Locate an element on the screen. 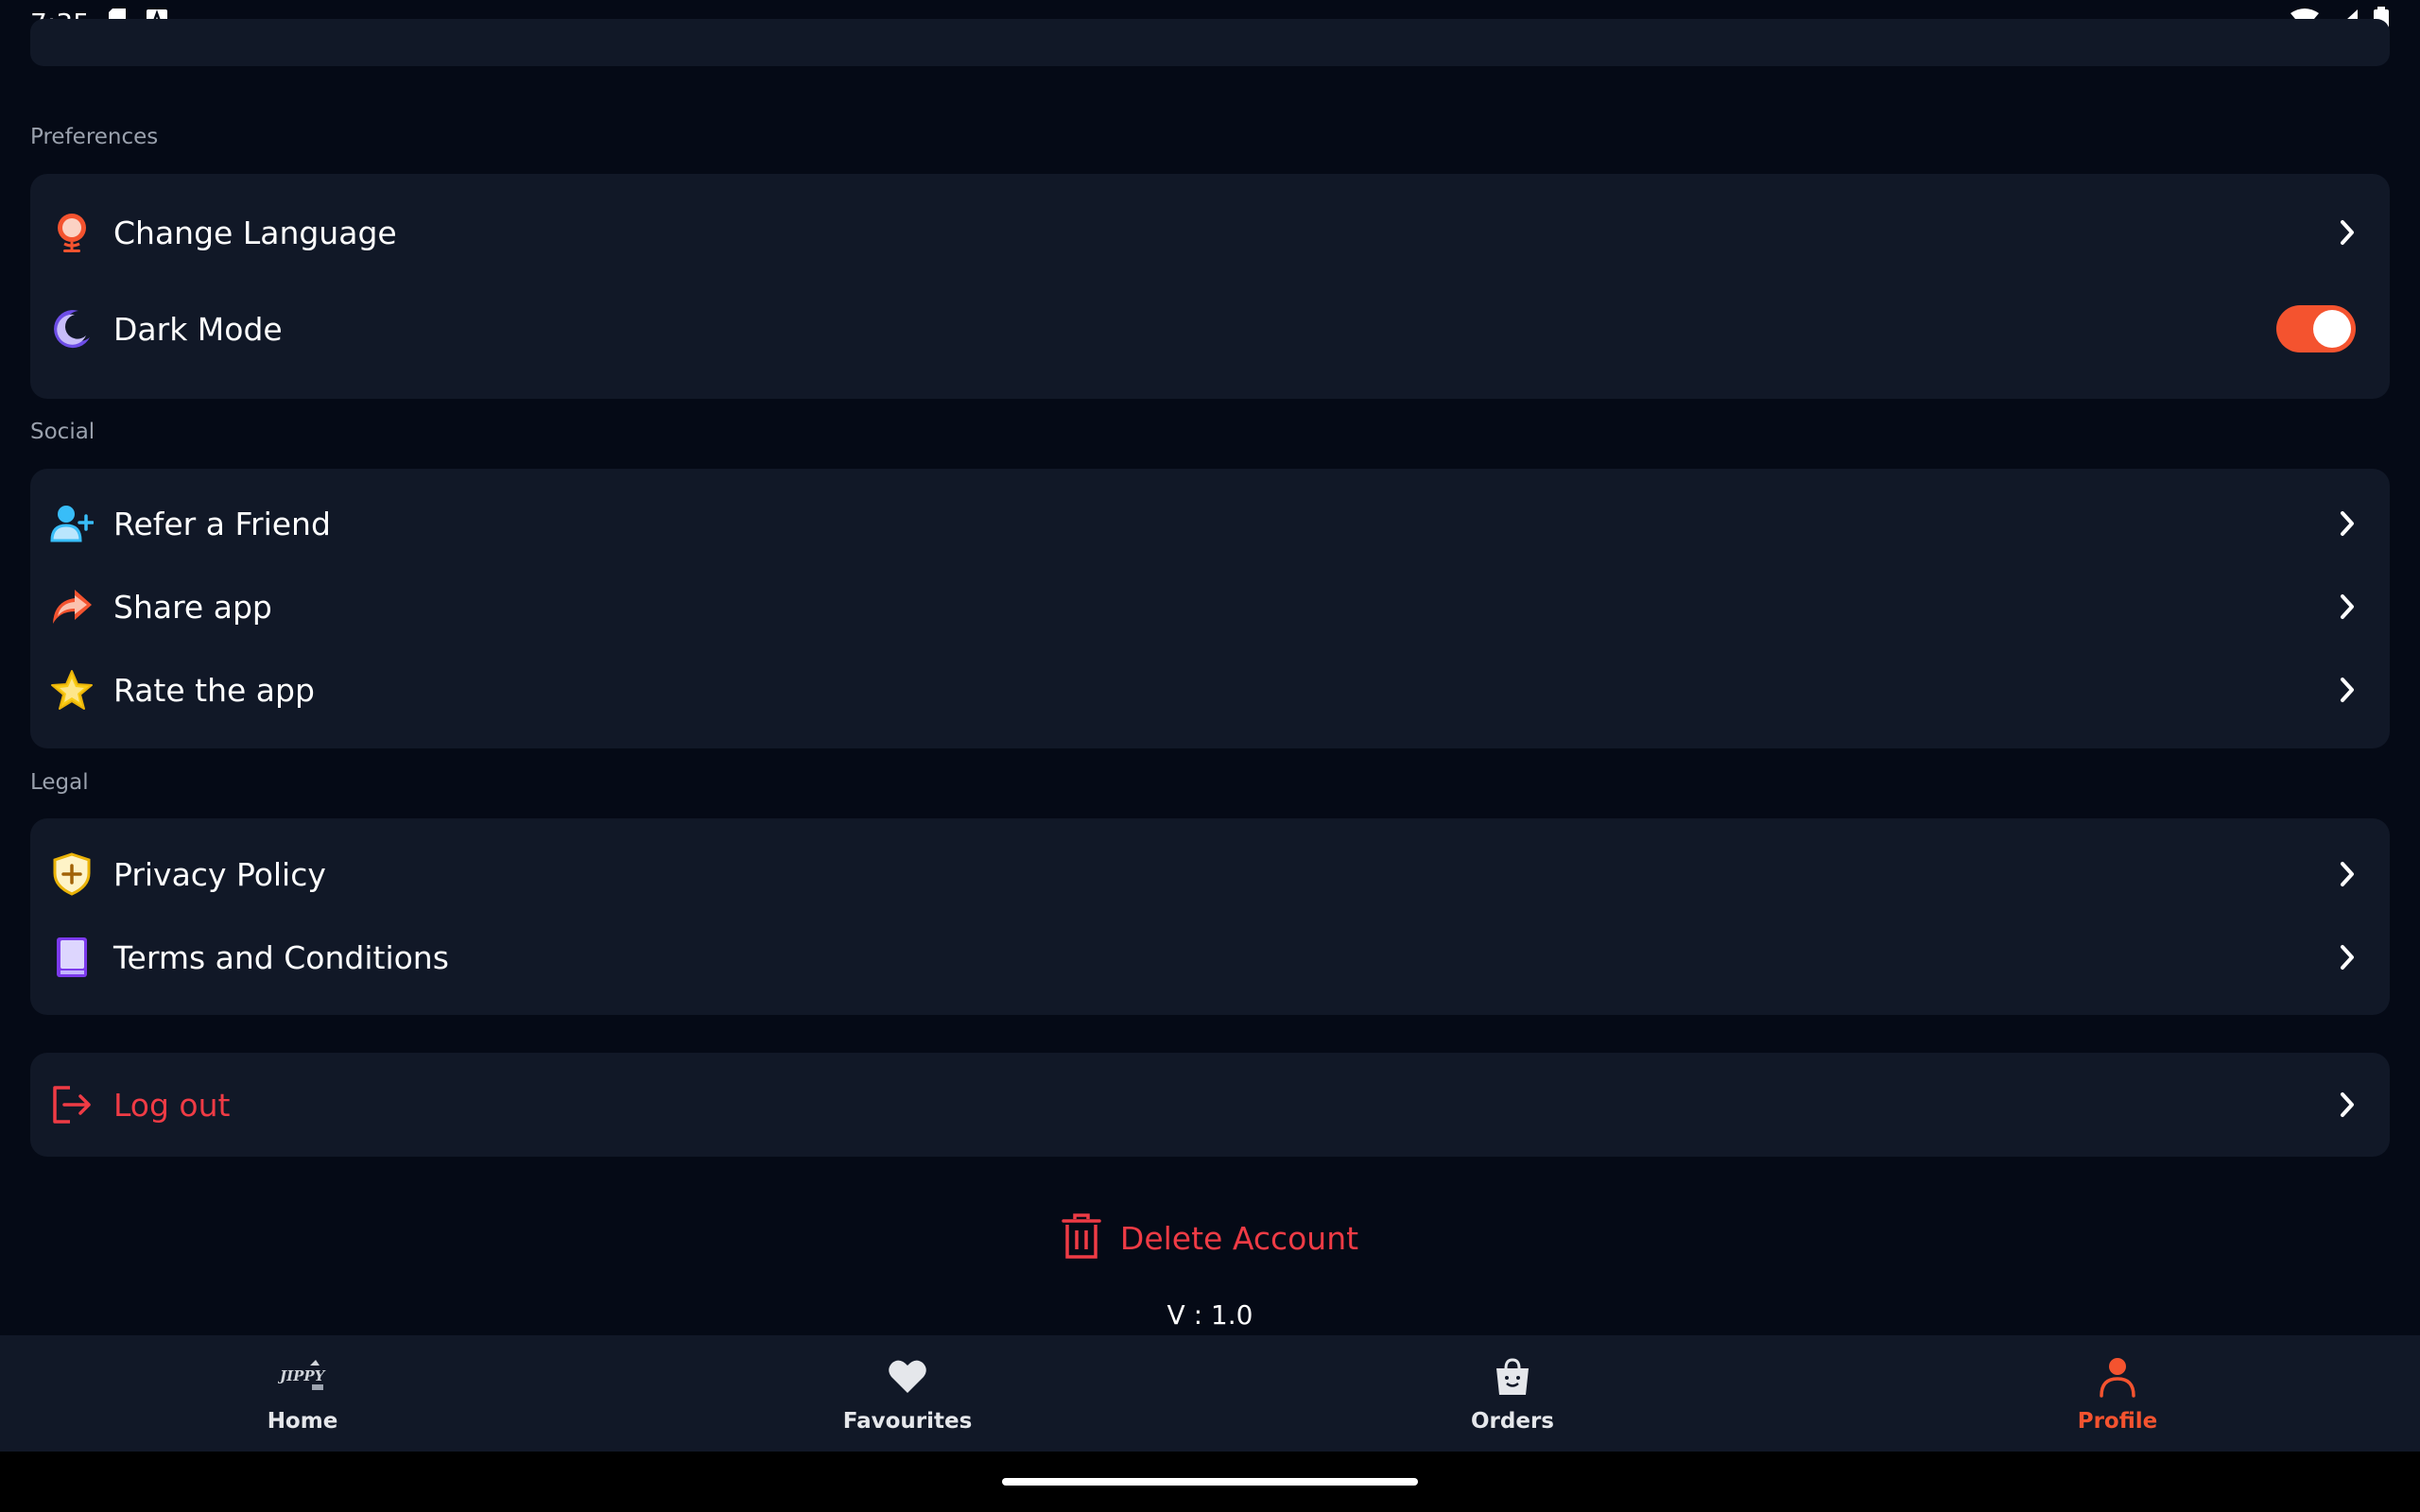 The height and width of the screenshot is (1512, 2420). globe-icon is located at coordinates (72, 232).